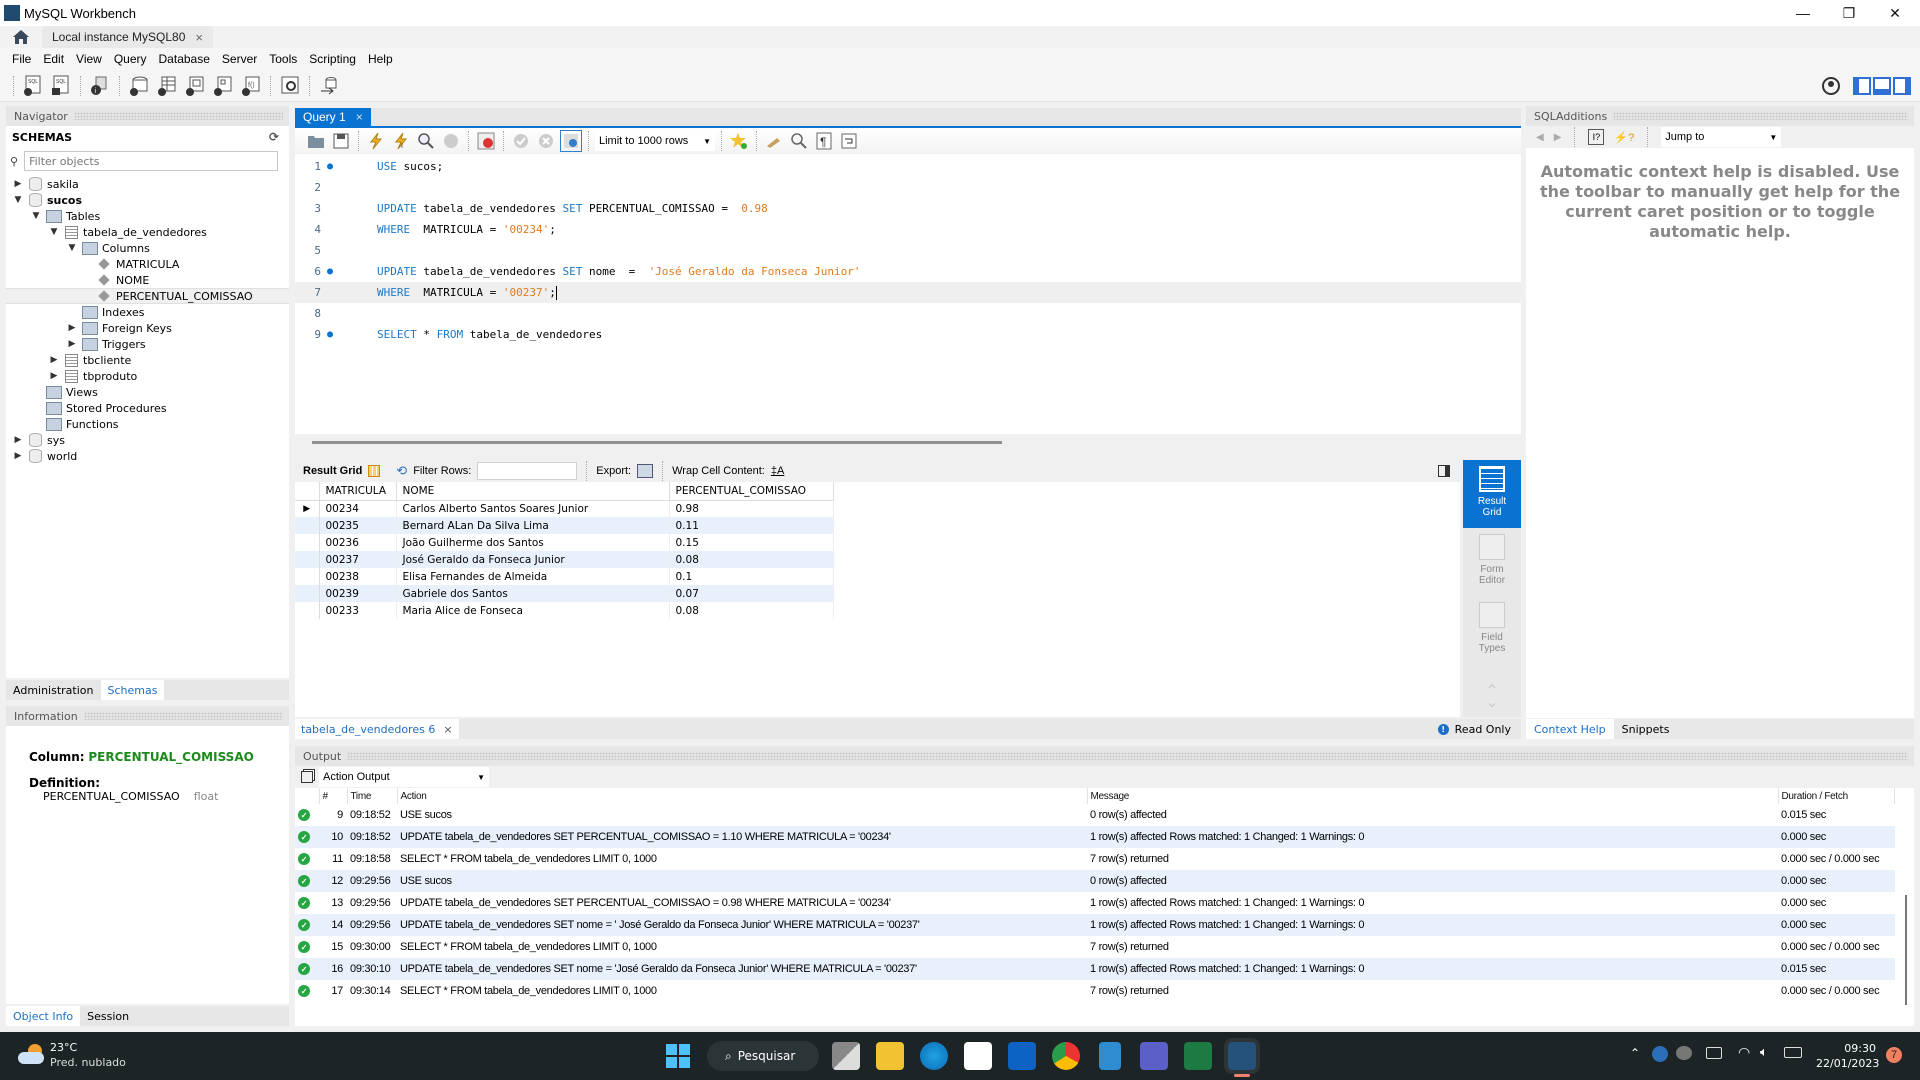 This screenshot has height=1080, width=1920. What do you see at coordinates (358, 491) in the screenshot?
I see `column-header-matricula: MATRICULA` at bounding box center [358, 491].